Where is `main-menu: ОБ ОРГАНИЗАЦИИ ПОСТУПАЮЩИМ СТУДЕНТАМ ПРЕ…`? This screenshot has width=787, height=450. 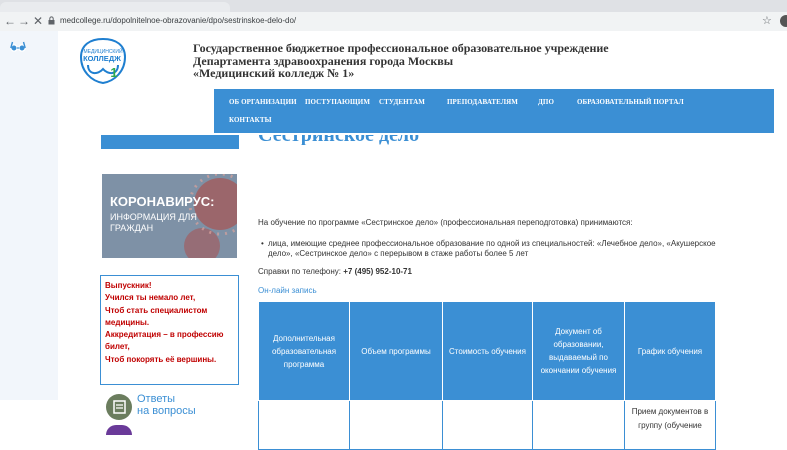
main-menu: ОБ ОРГАНИЗАЦИИ ПОСТУПАЮЩИМ СТУДЕНТАМ ПРЕ… is located at coordinates (494, 111).